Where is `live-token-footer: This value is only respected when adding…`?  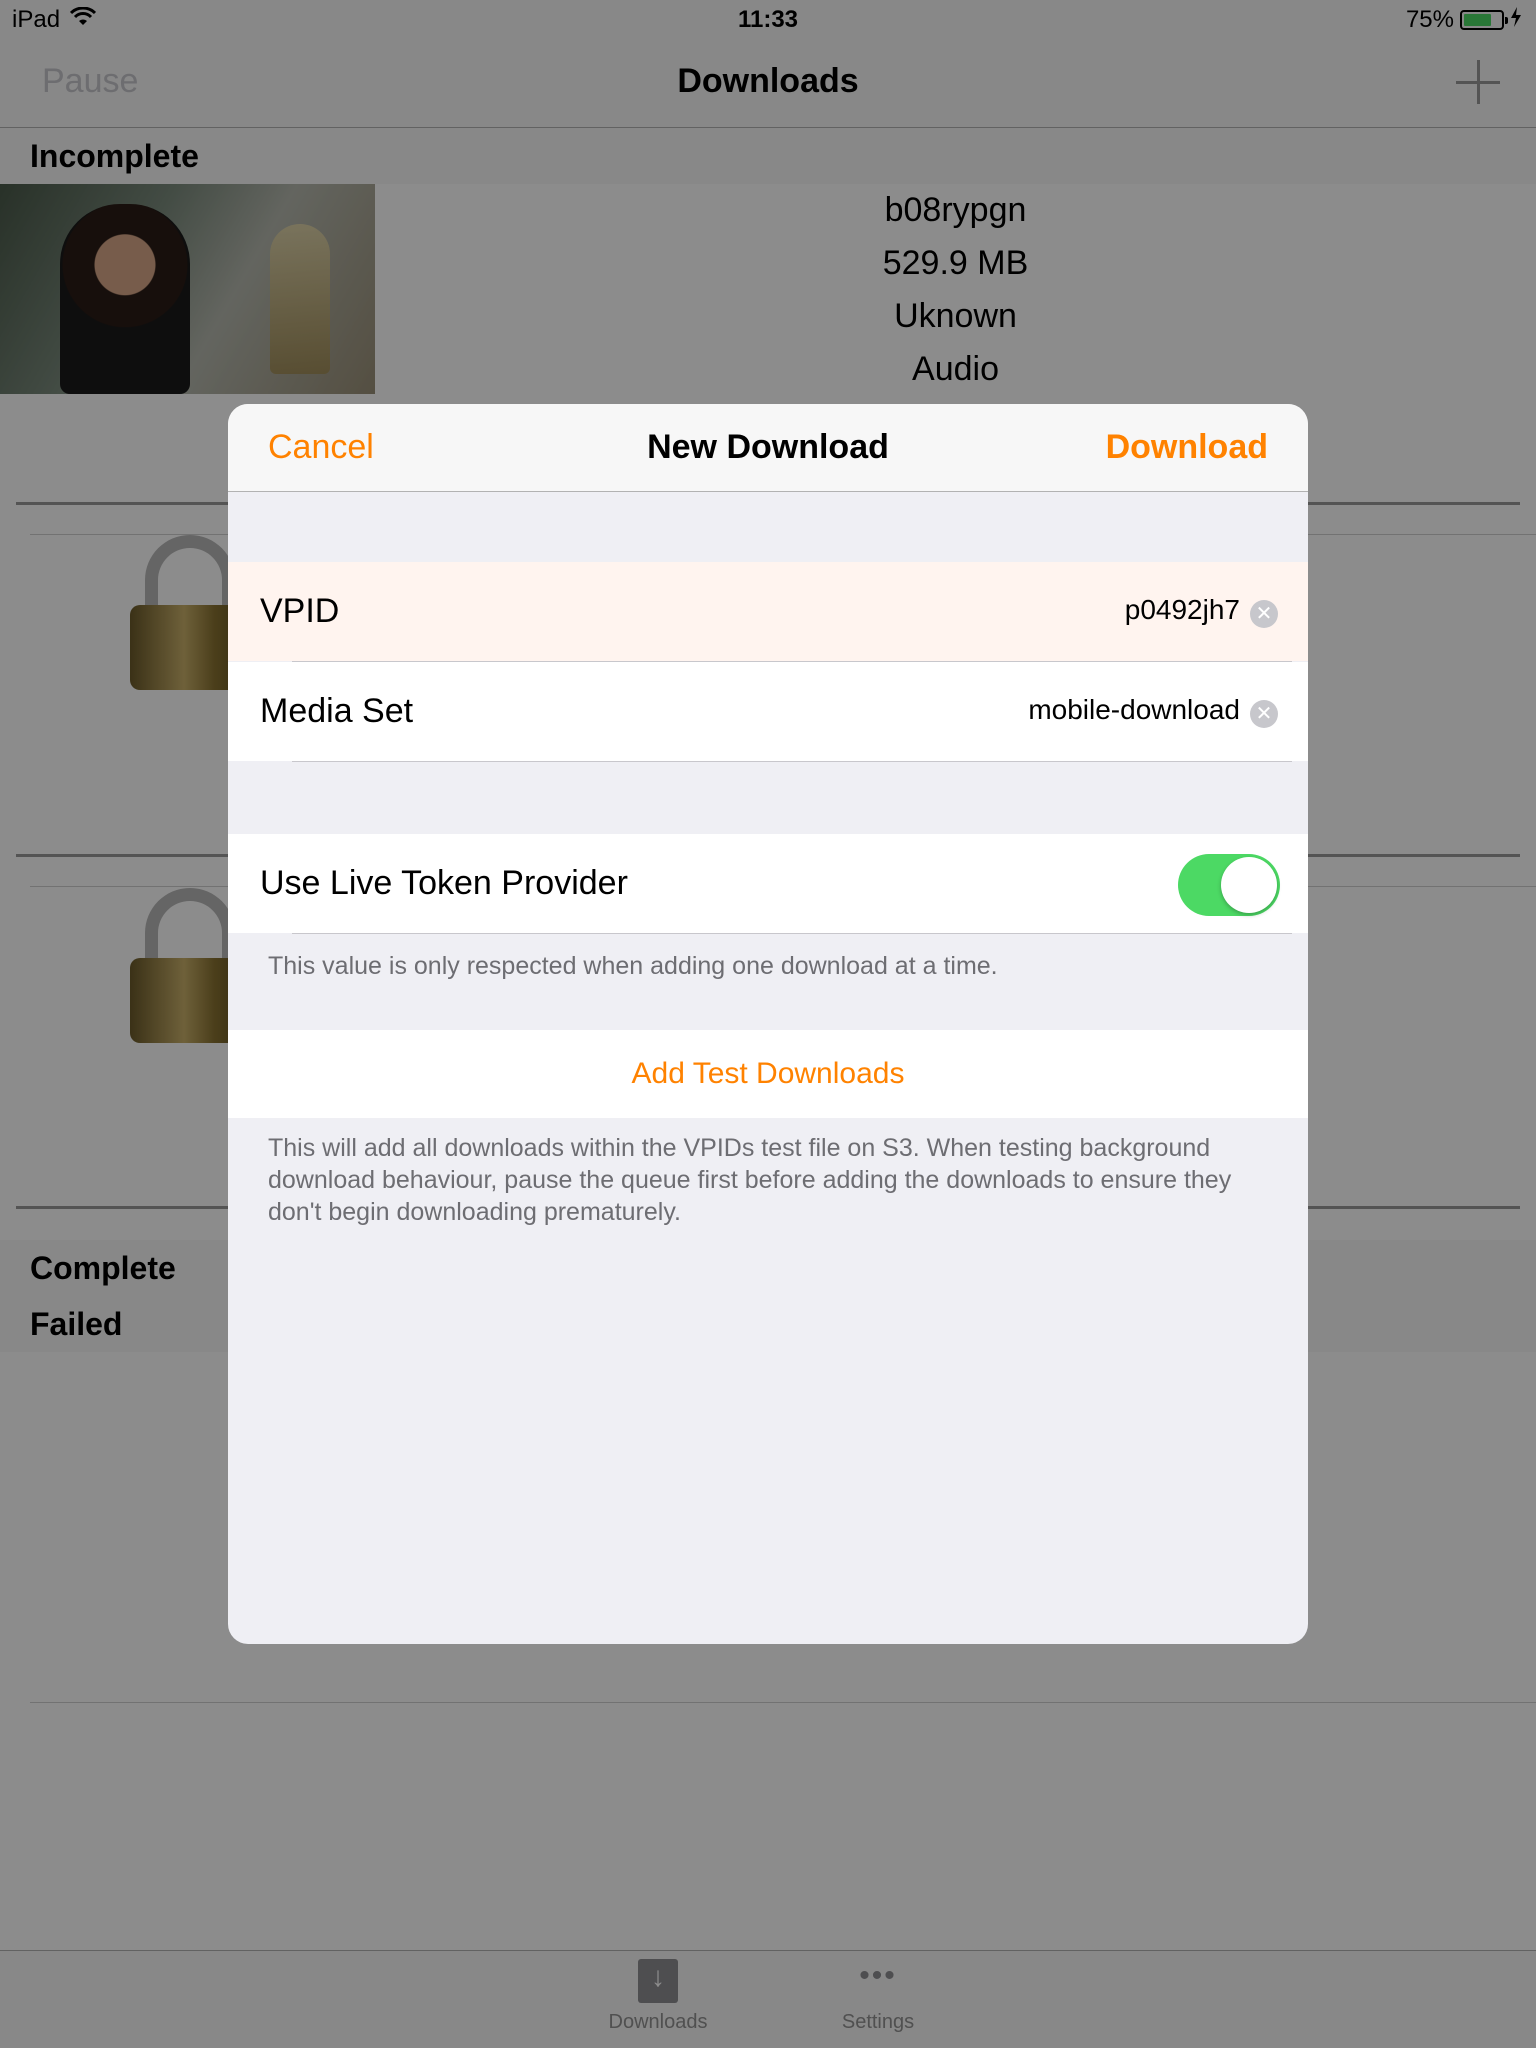
live-token-footer: This value is only respected when adding… is located at coordinates (633, 966).